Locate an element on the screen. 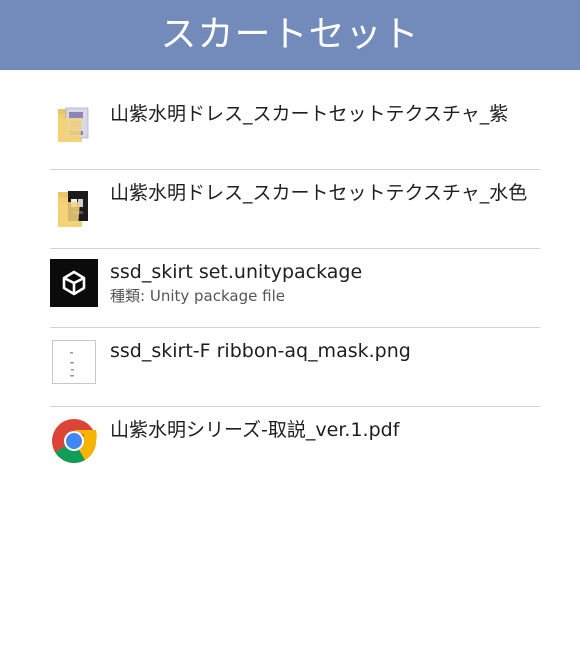  list-item: 山紫水明シリーズ-取説_ver.1.pdf is located at coordinates (295, 446).